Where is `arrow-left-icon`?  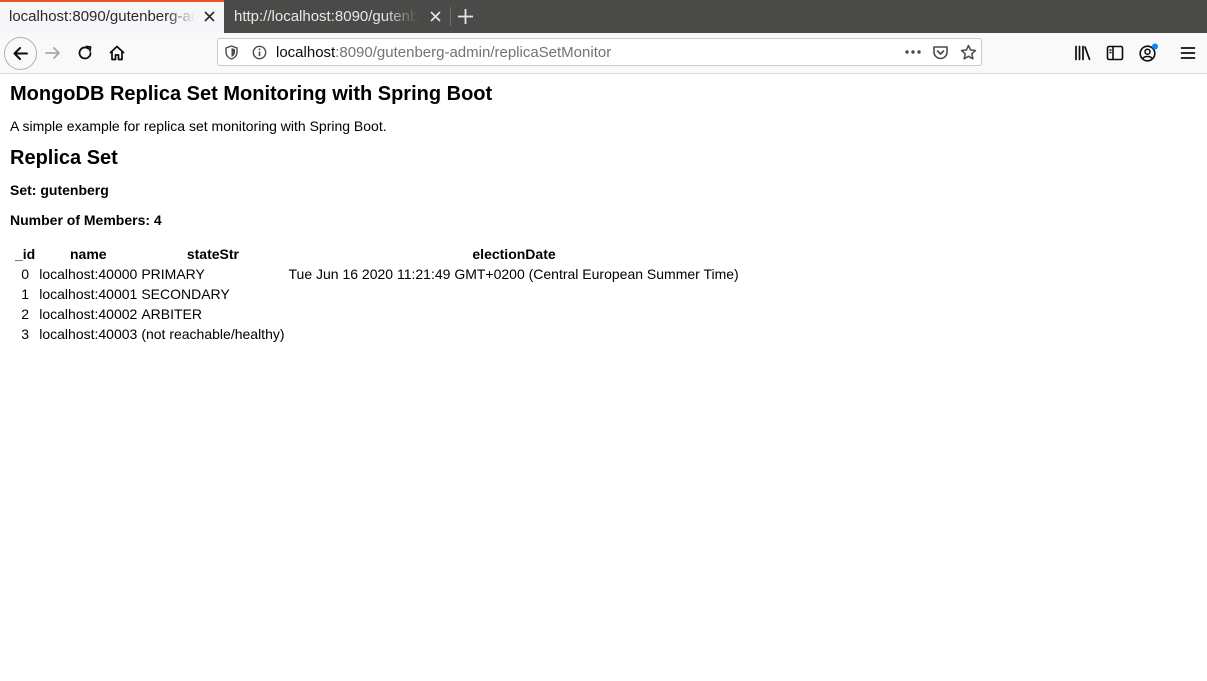 arrow-left-icon is located at coordinates (20, 53).